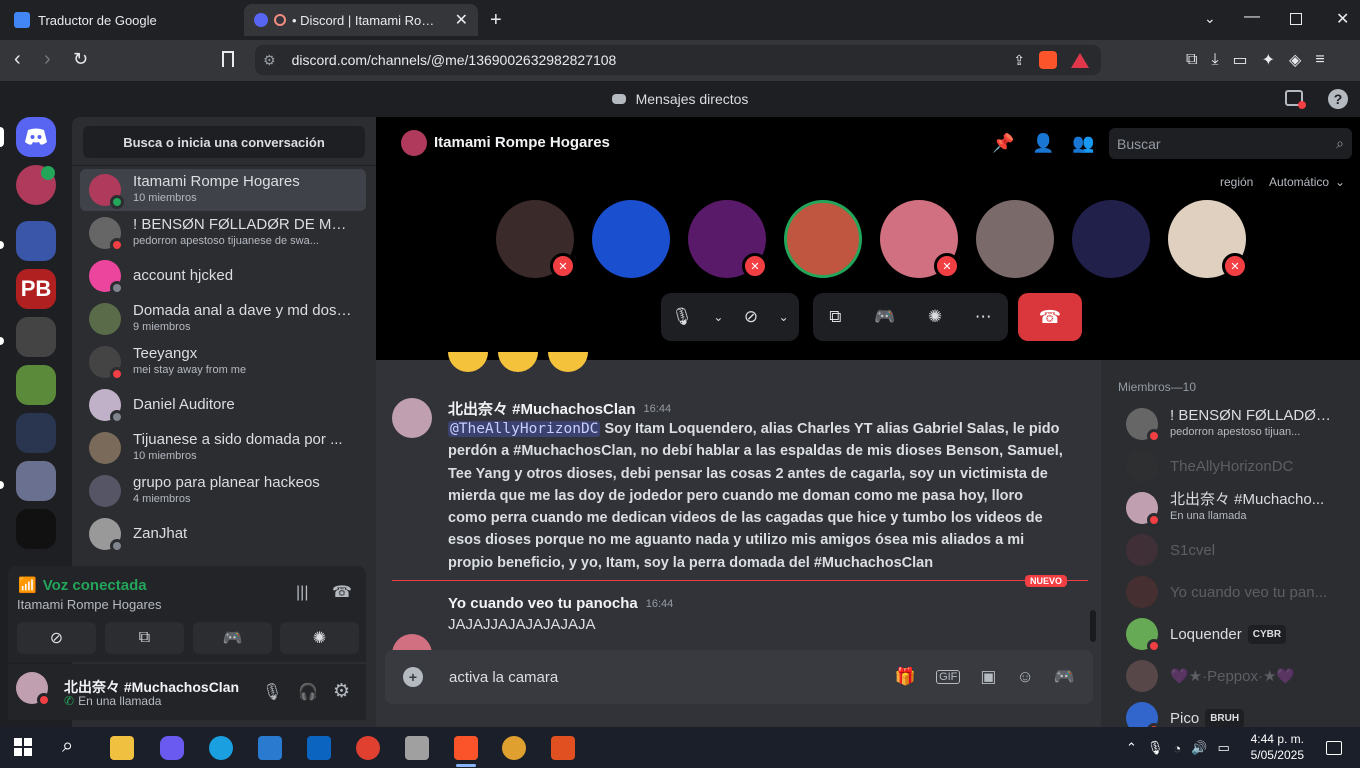 The image size is (1360, 768). Describe the element at coordinates (1236, 550) in the screenshot. I see `member-item: S1cvel` at that location.